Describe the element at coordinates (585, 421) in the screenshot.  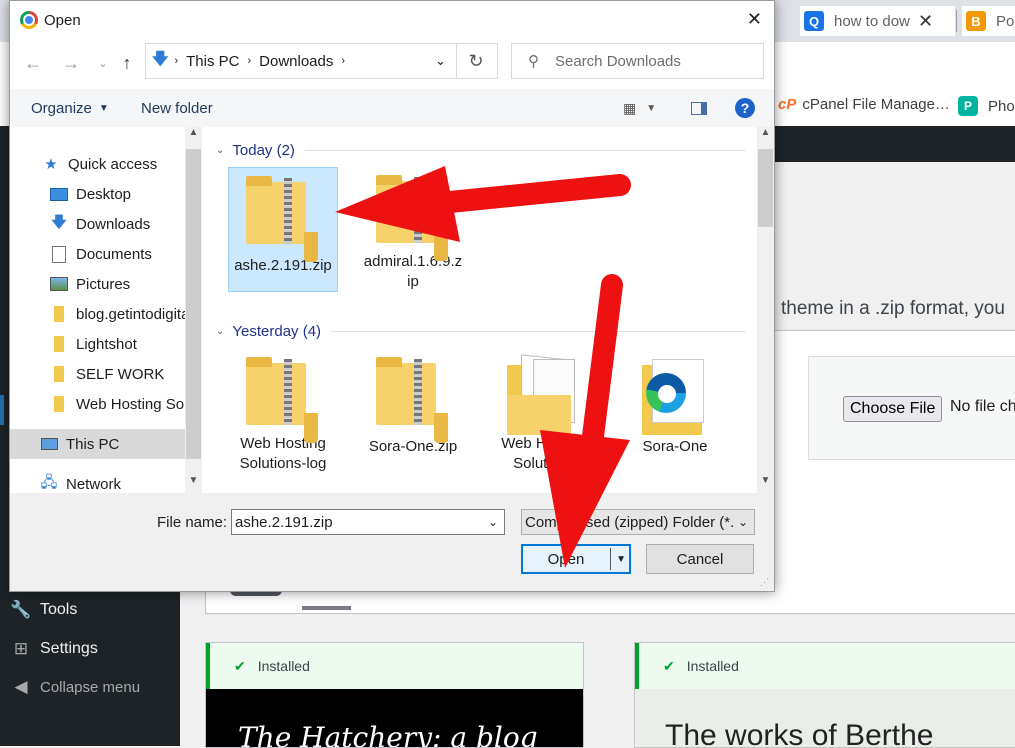
I see `annotation-arrow-down` at that location.